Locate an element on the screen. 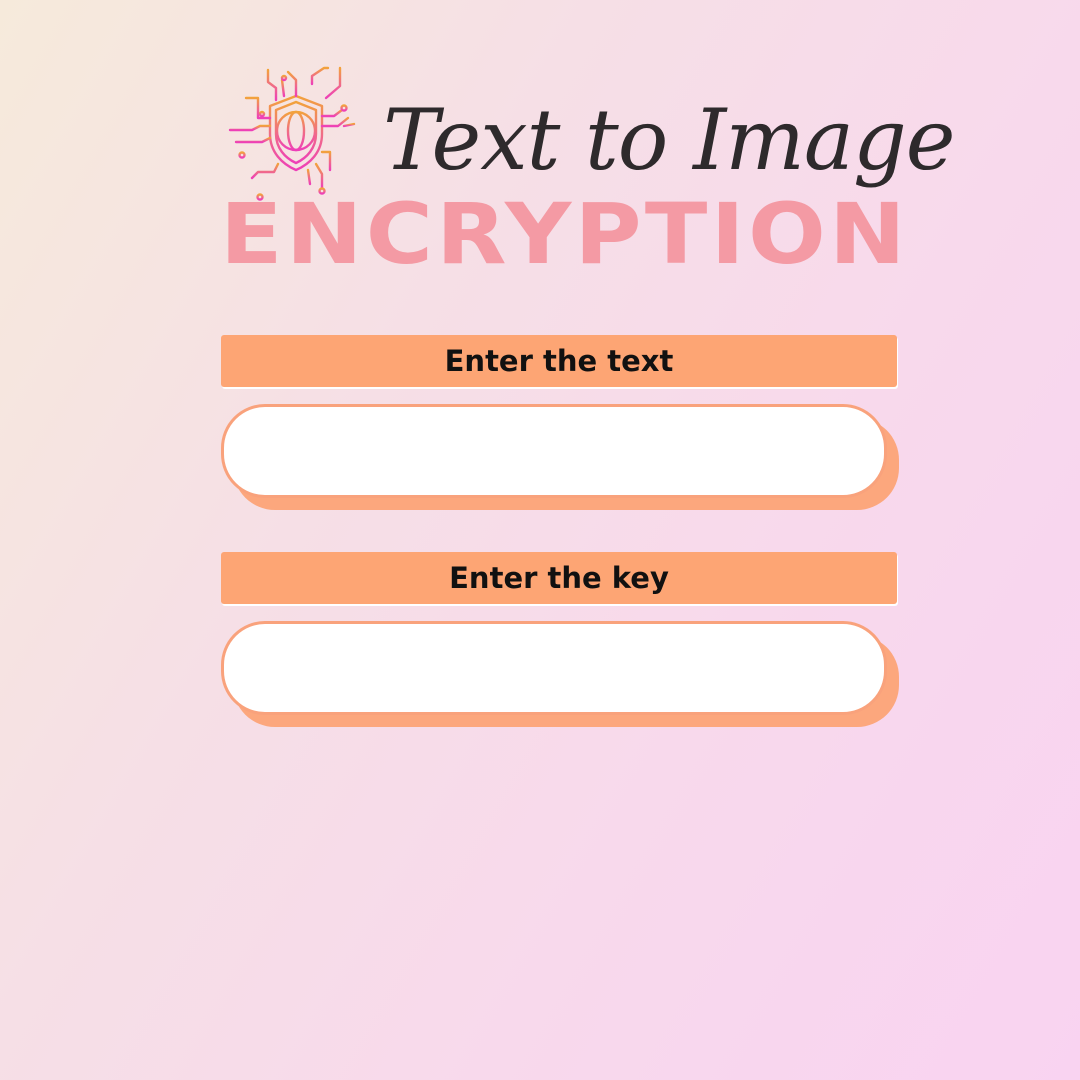 The height and width of the screenshot is (1080, 1080). key-field-label: Enter the key is located at coordinates (559, 578).